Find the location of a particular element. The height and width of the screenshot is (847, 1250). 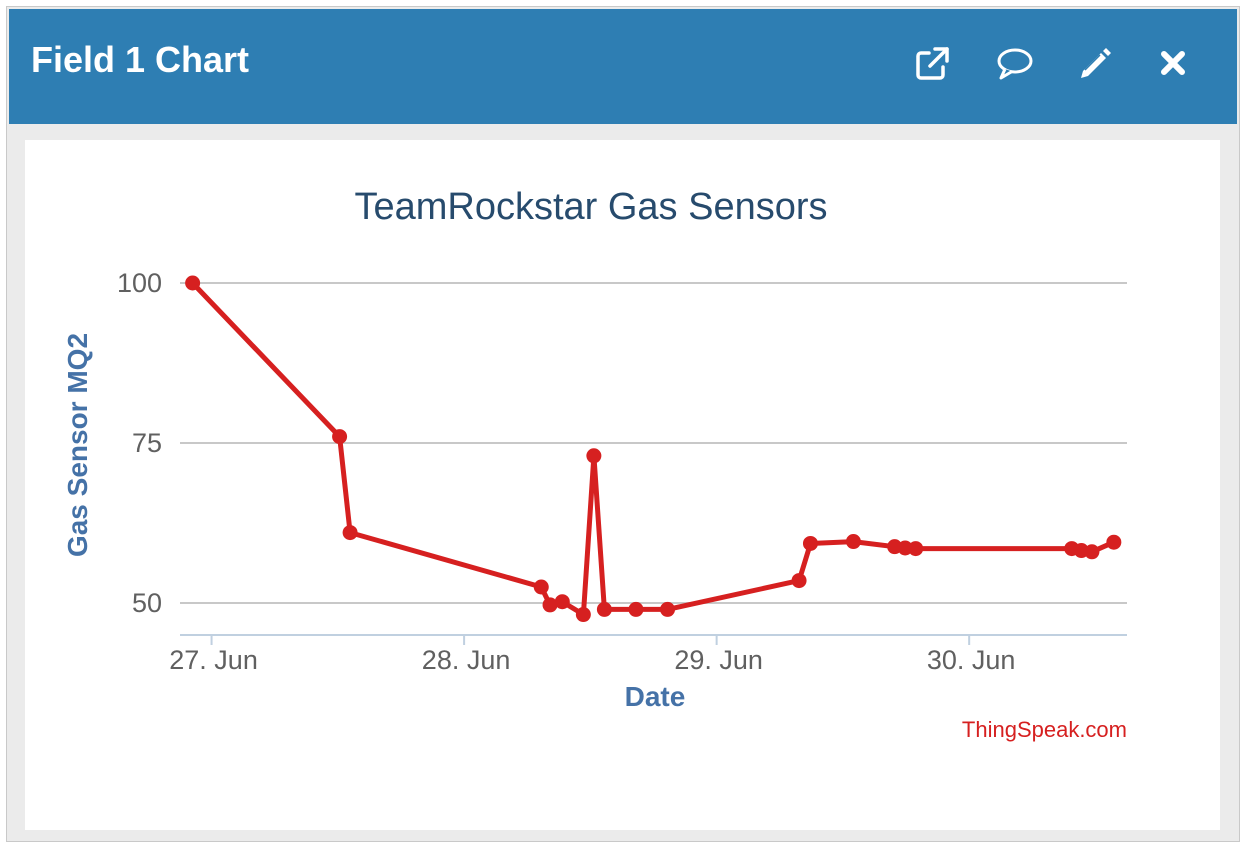

y-tick-label: 50 is located at coordinates (147, 603).